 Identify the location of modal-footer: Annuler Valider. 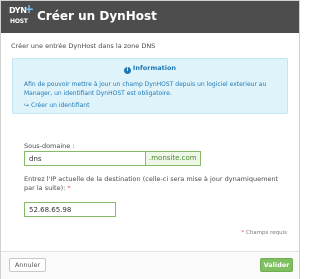
(150, 265).